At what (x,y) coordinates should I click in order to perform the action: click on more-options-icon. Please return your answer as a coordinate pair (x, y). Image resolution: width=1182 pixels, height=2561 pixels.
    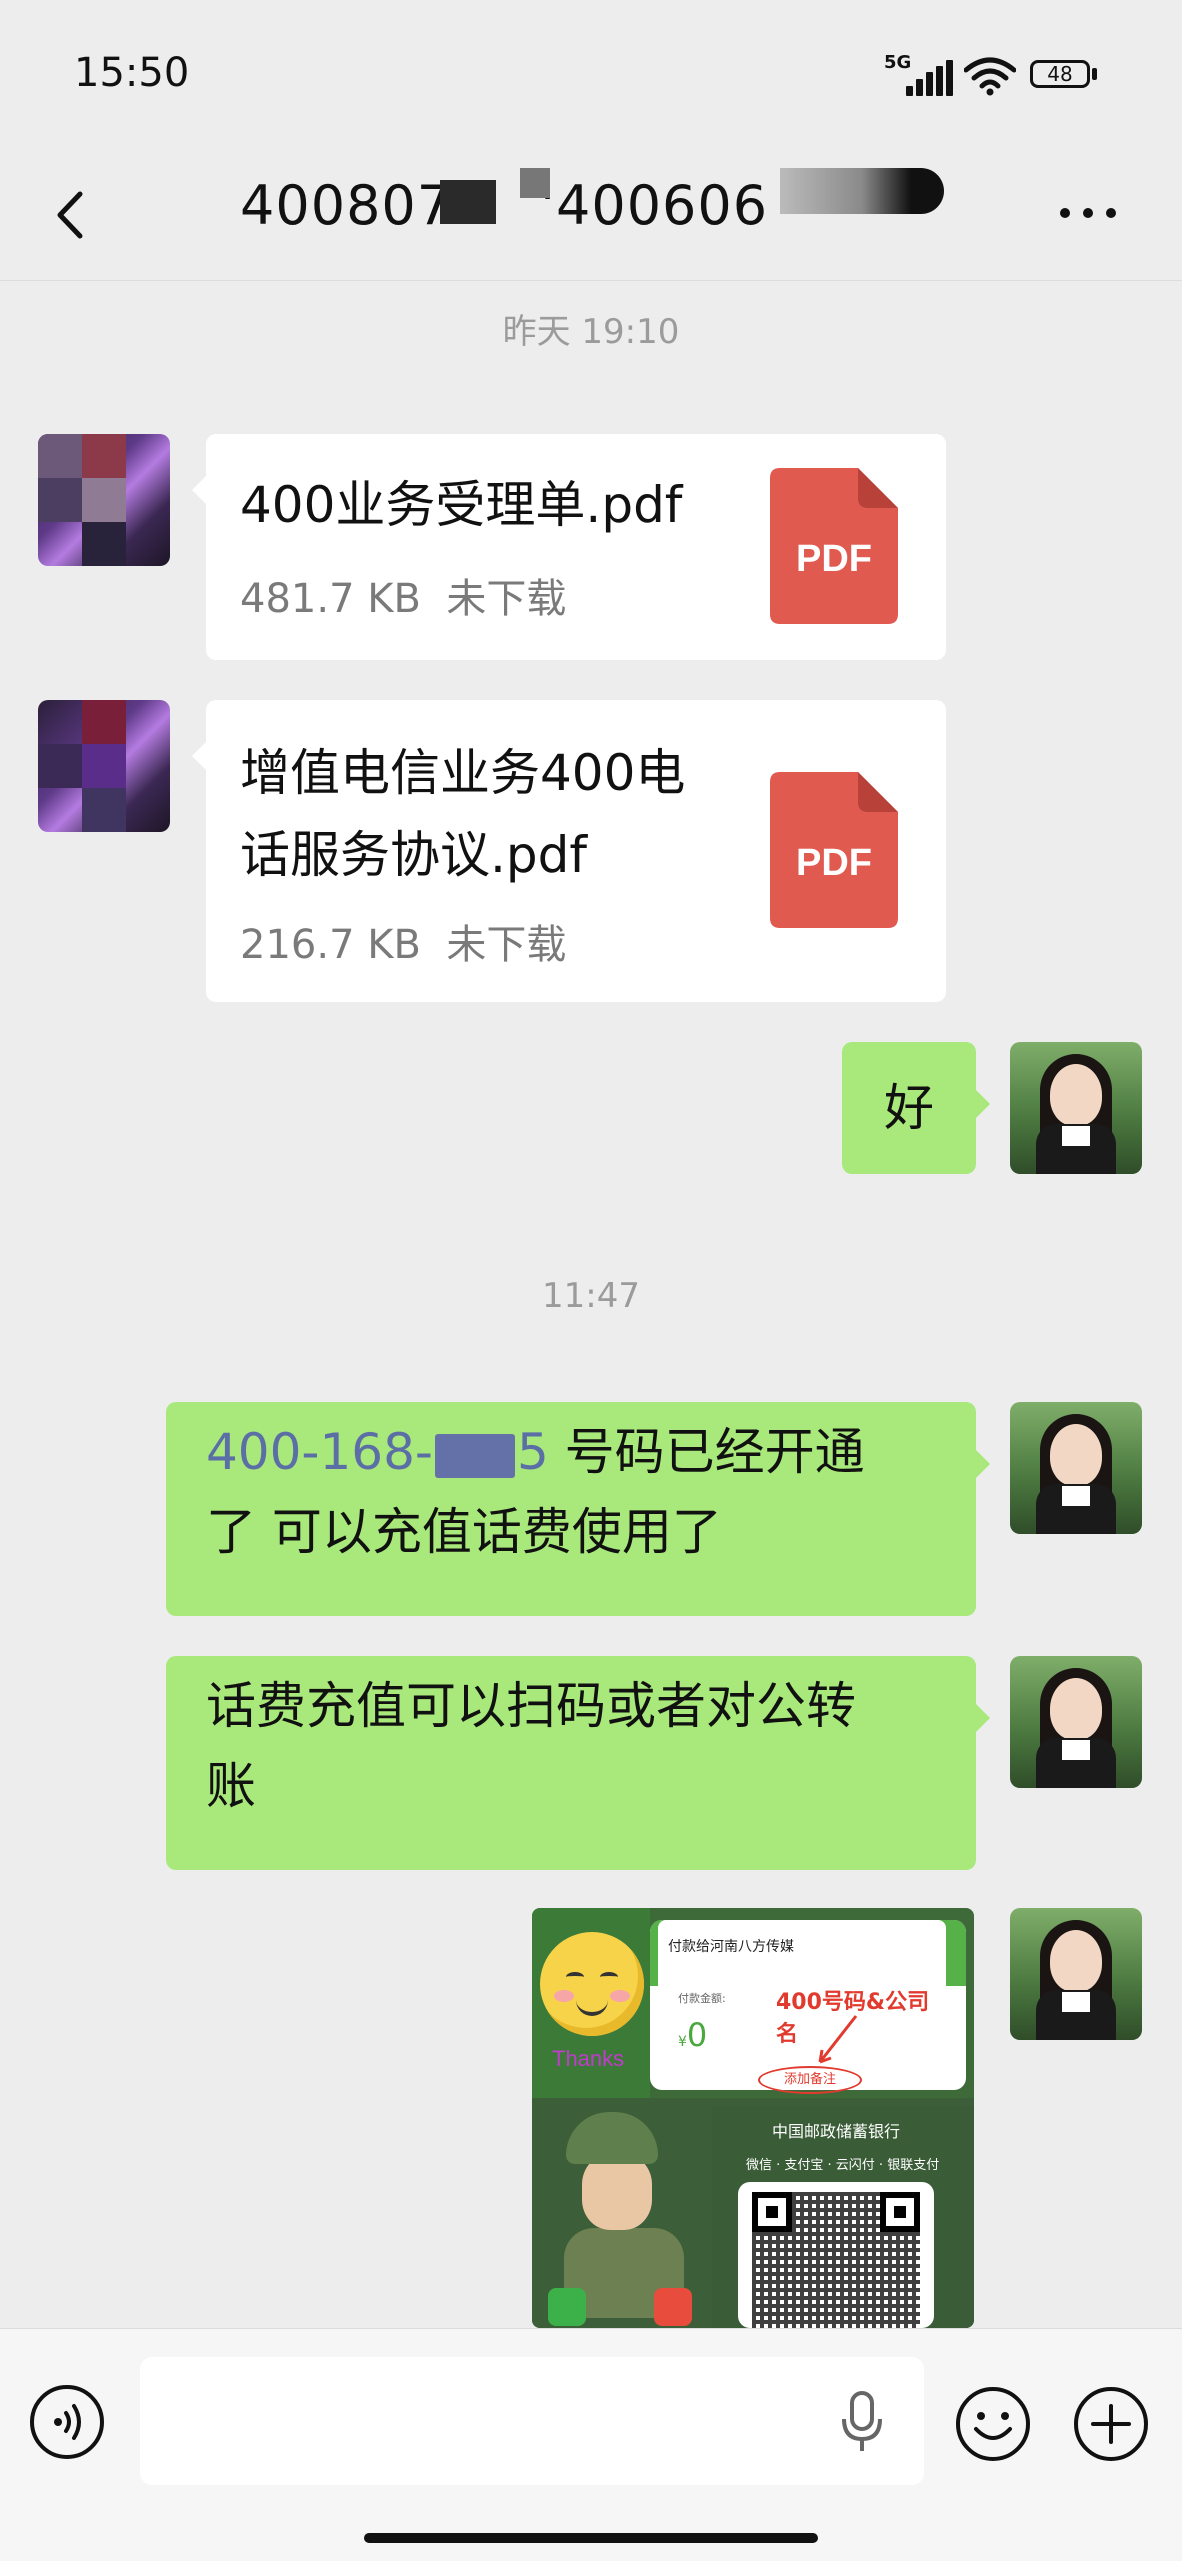
    Looking at the image, I should click on (1088, 212).